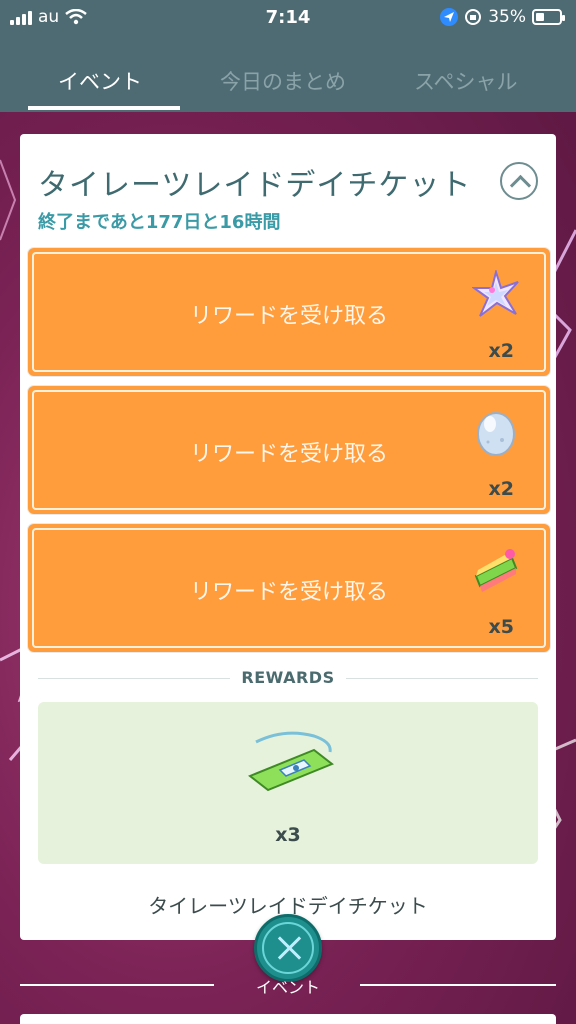 The width and height of the screenshot is (576, 1024). What do you see at coordinates (289, 450) in the screenshot?
I see `claim-reward-button-2: リワードを受け取る x2` at bounding box center [289, 450].